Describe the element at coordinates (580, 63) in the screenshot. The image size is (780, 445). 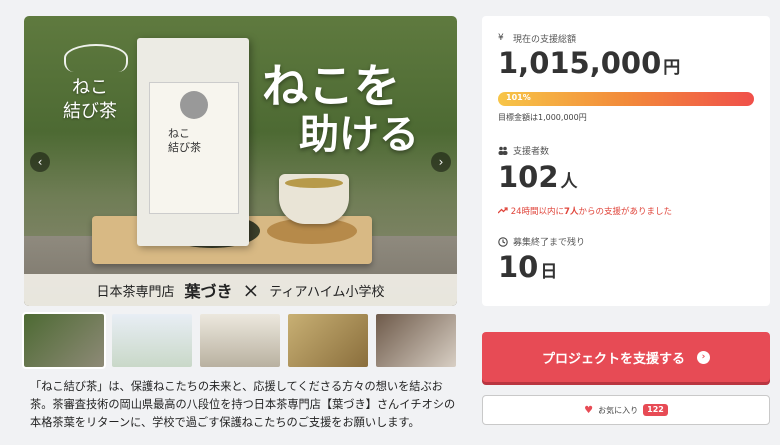
I see `total-value: 1,015,000` at that location.